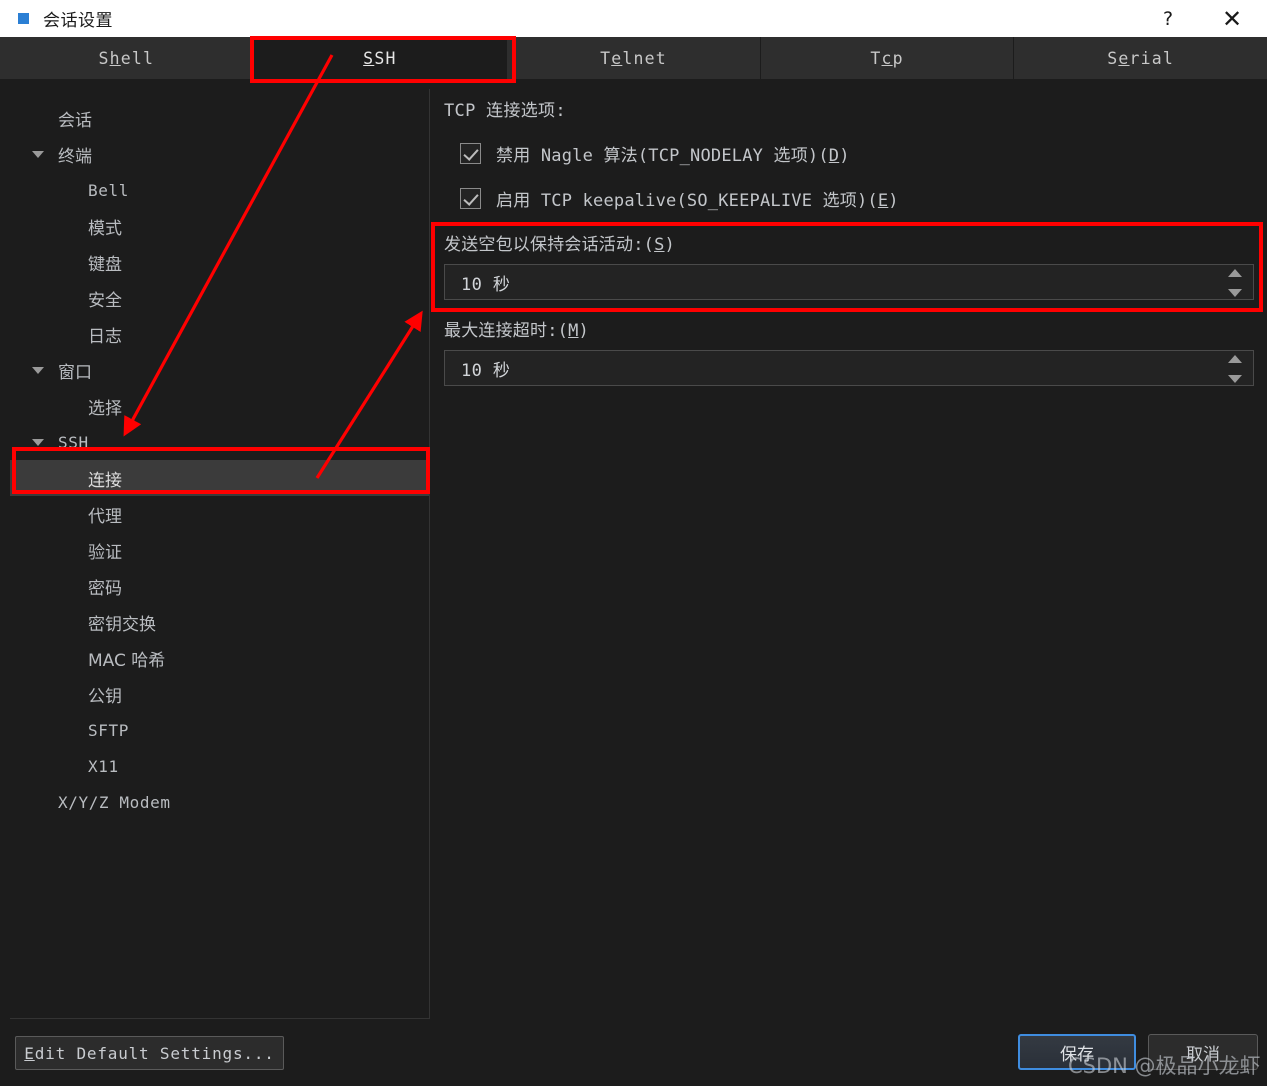  Describe the element at coordinates (23, 18) in the screenshot. I see `app-square-icon` at that location.